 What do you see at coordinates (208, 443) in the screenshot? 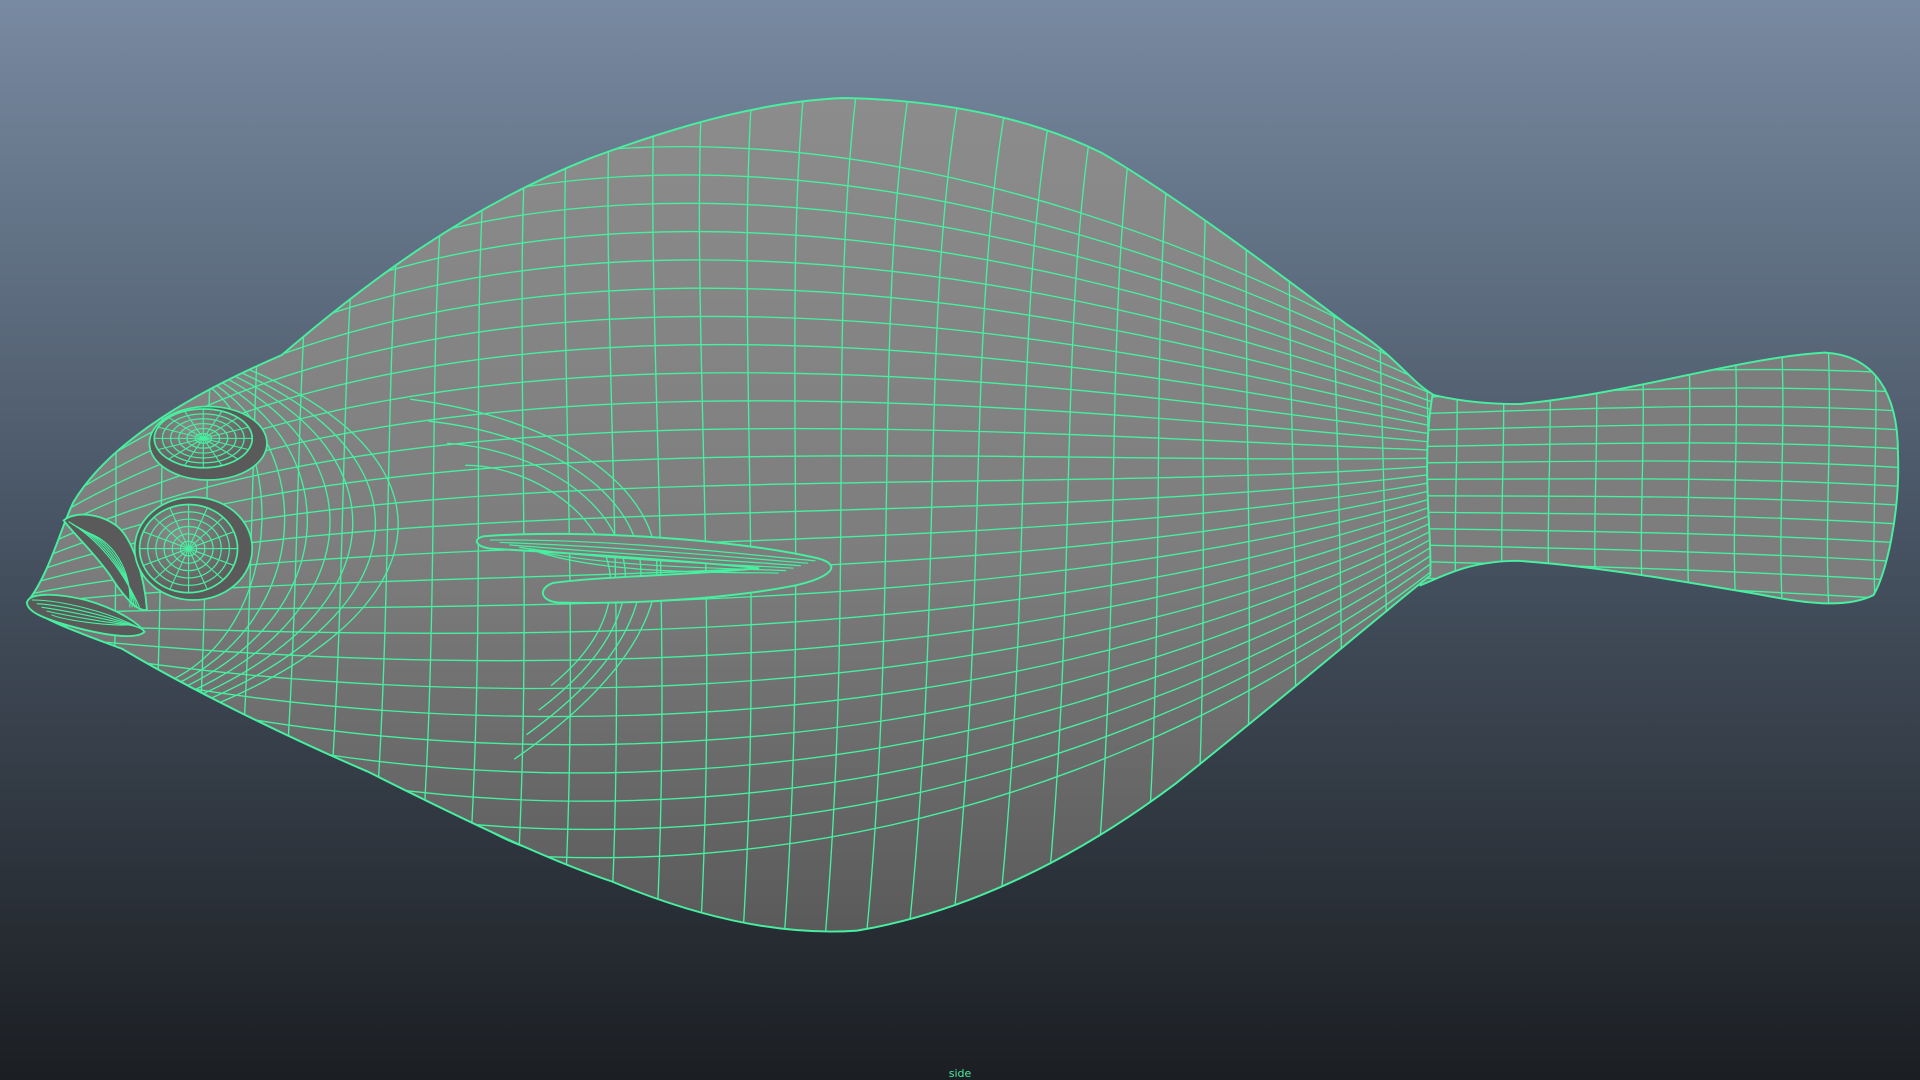
I see `eye-top` at bounding box center [208, 443].